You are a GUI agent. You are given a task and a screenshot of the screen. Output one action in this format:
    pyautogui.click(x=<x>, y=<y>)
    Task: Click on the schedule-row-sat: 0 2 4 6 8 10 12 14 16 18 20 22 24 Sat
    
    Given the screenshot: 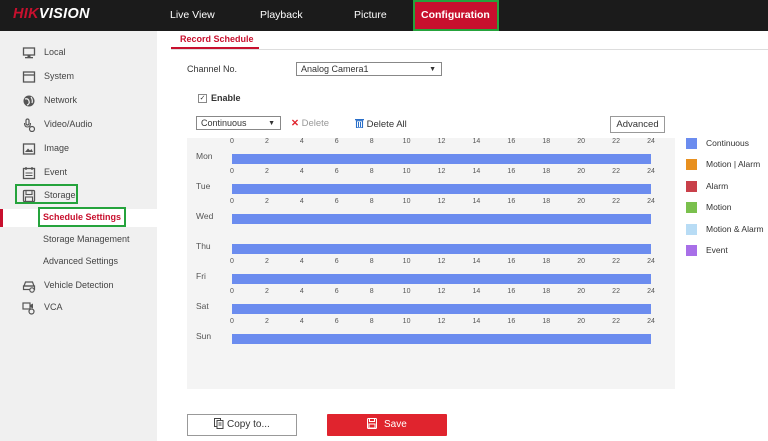 What is the action you would take?
    pyautogui.click(x=431, y=303)
    